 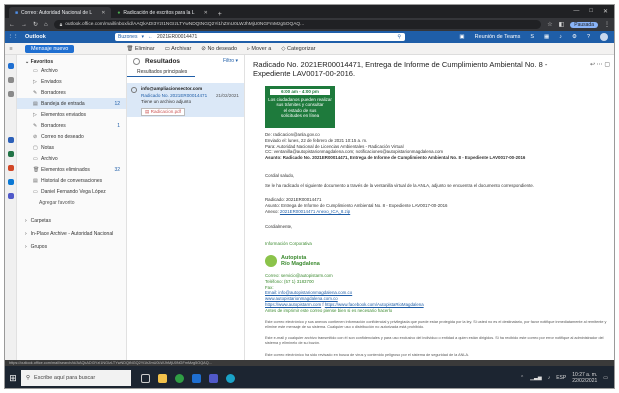 What do you see at coordinates (10, 140) in the screenshot?
I see `word-icon` at bounding box center [10, 140].